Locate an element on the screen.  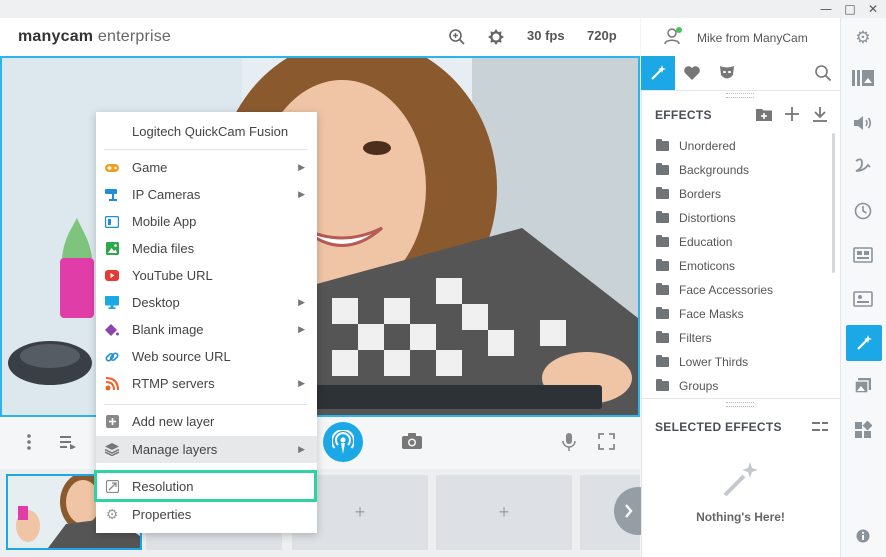
menu-item-label: Game is located at coordinates (150, 167).